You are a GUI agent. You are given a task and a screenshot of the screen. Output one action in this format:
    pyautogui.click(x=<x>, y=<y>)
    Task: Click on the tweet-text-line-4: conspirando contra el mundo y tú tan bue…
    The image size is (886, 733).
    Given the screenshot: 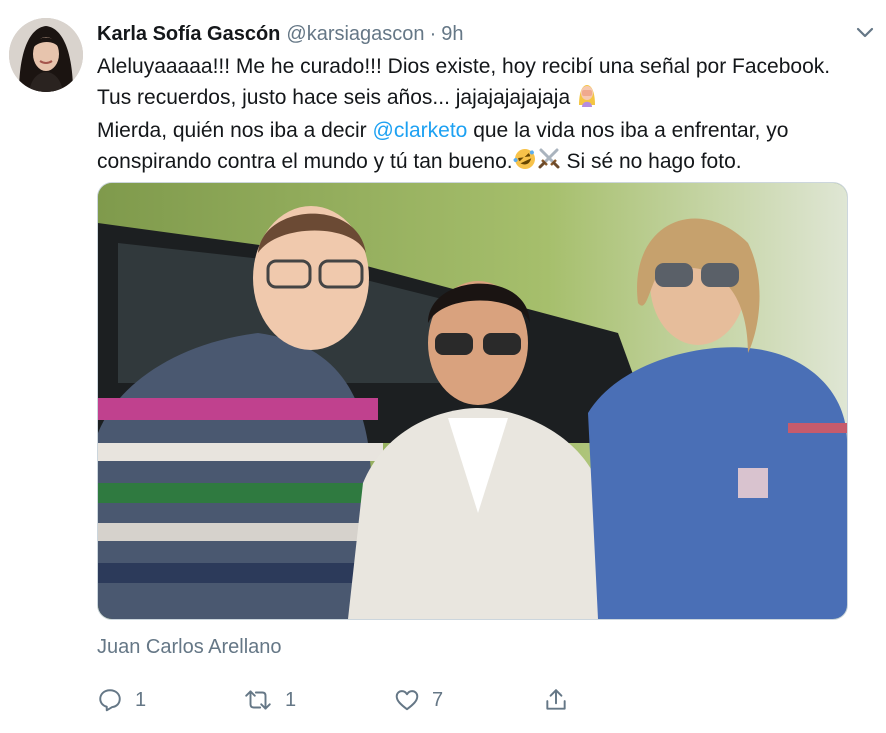 What is the action you would take?
    pyautogui.click(x=487, y=164)
    